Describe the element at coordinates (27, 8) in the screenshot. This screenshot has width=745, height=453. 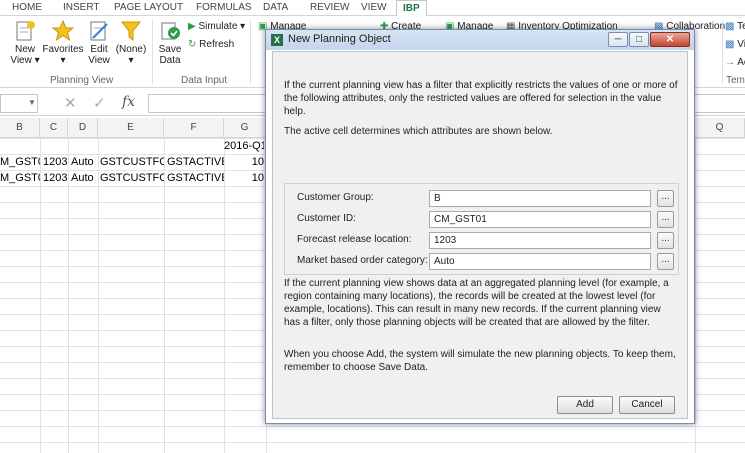
I see `tab-home: HOME` at that location.